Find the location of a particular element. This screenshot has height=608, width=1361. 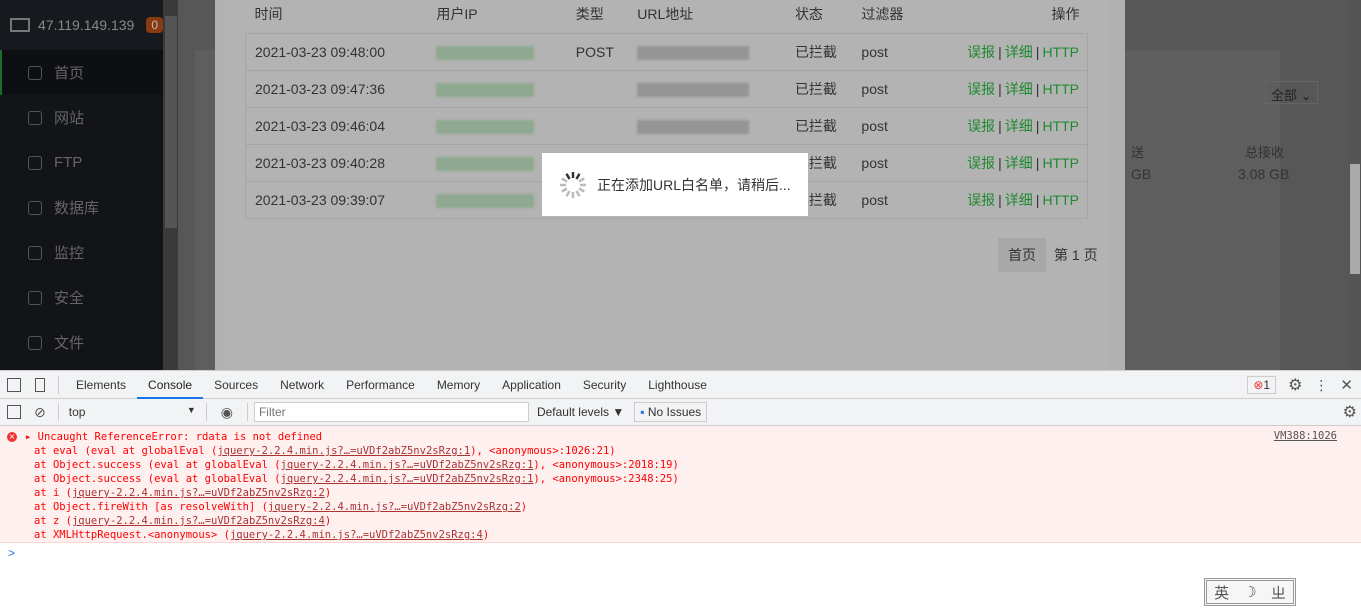

console-settings-icon: ⚙ is located at coordinates (1350, 412).